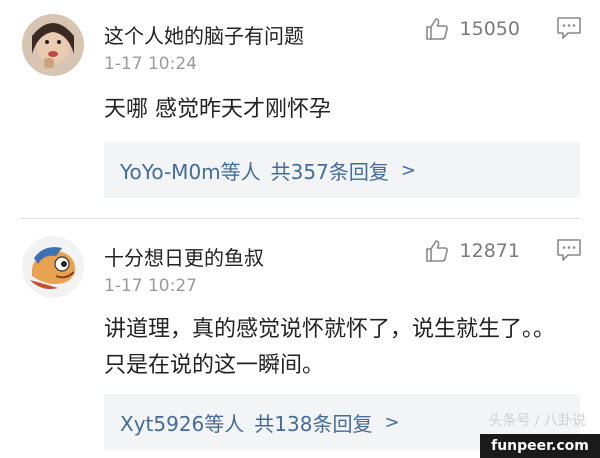  I want to click on comment-time: 1-17 10:24, so click(150, 64).